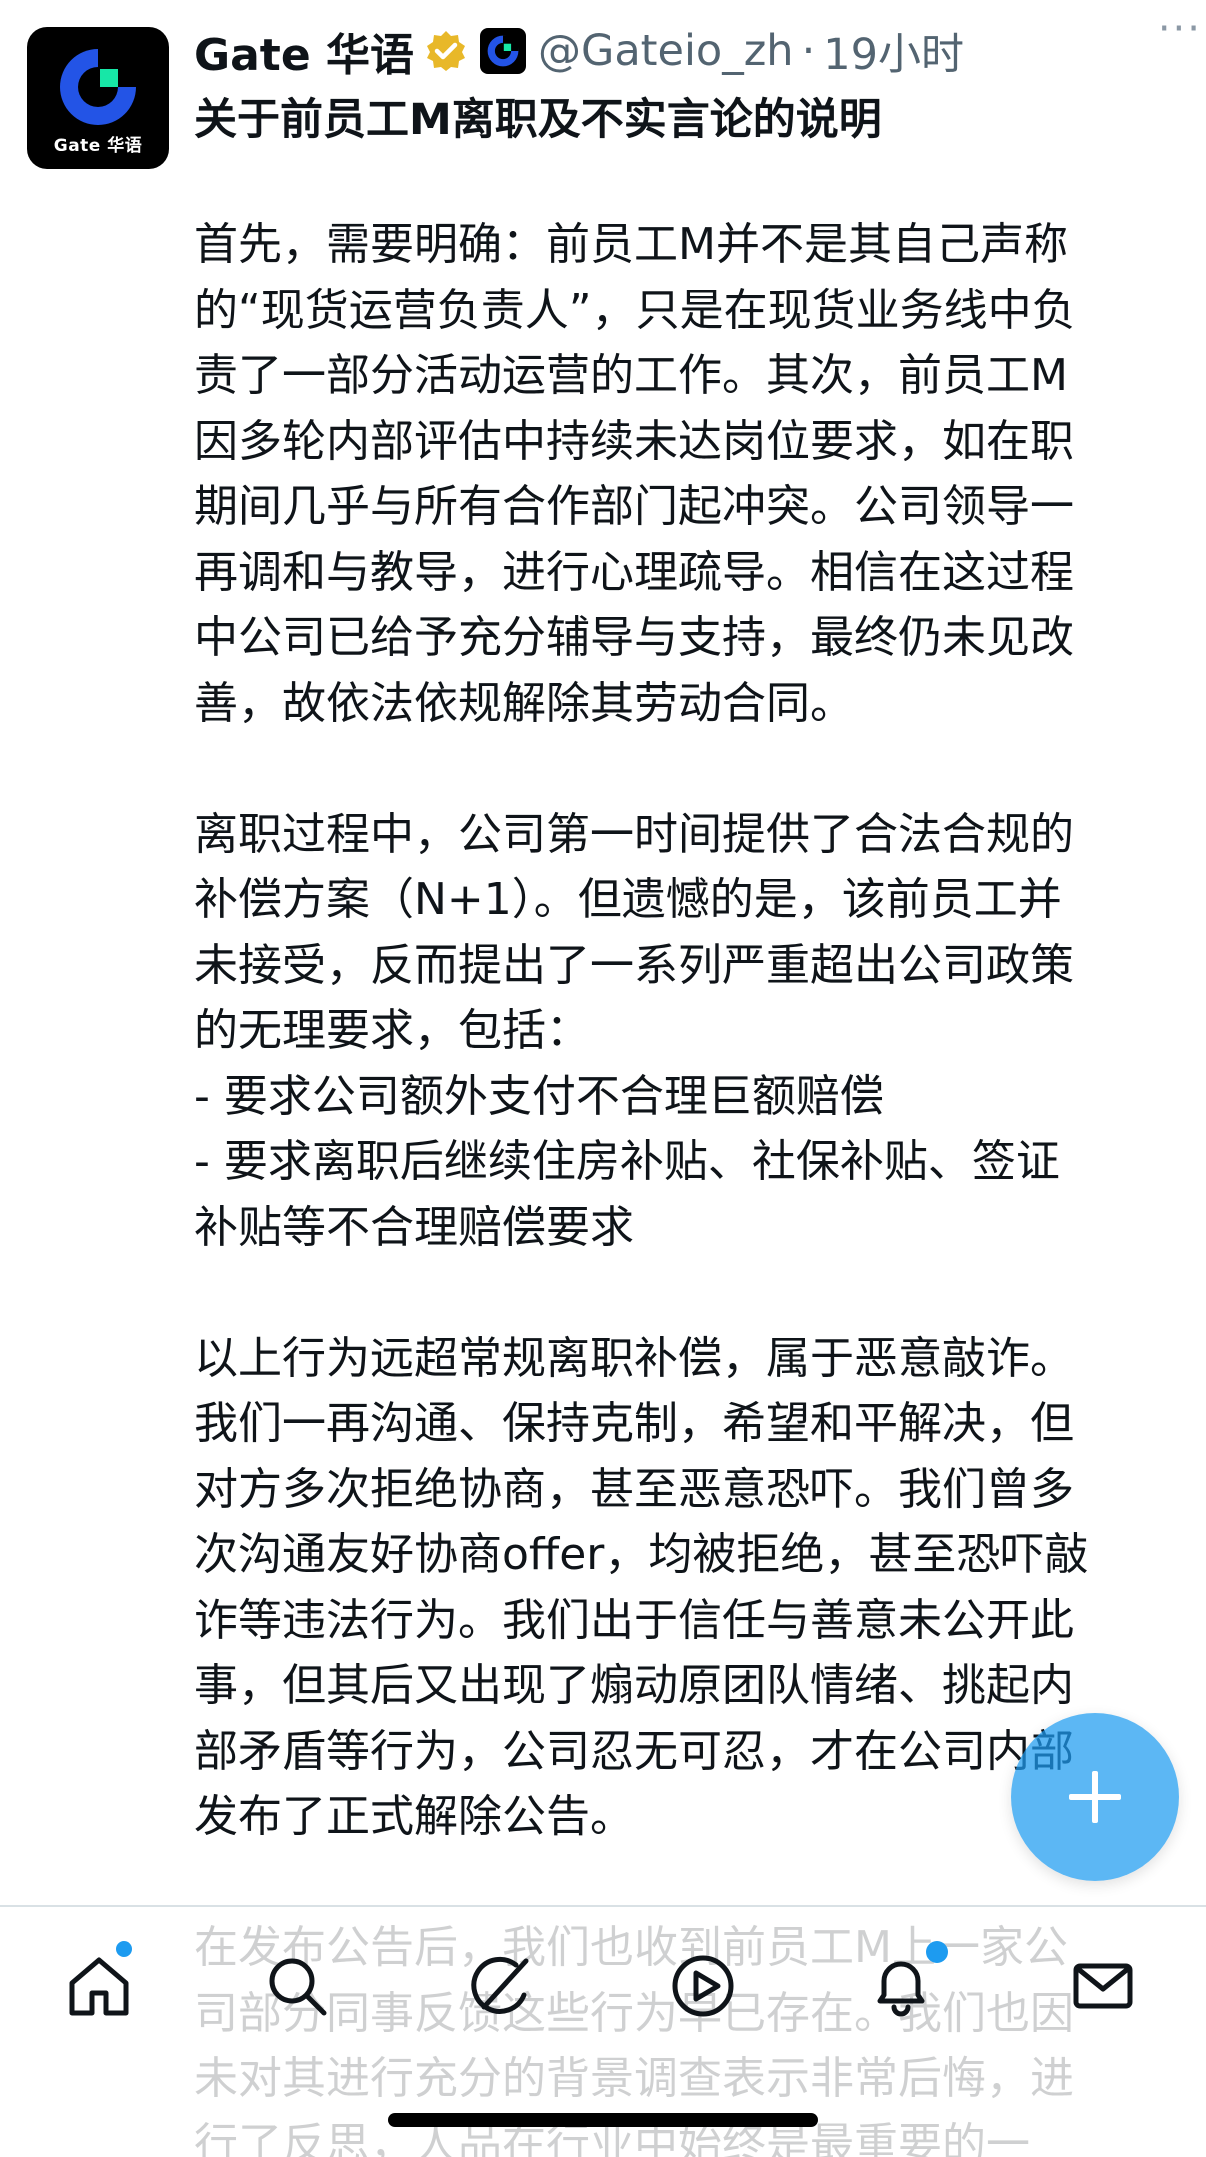 Image resolution: width=1206 pixels, height=2157 pixels. I want to click on tweet-text-line: 对方多次拒绝协商，甚至恶意恐吓。我们曾多, so click(634, 1489).